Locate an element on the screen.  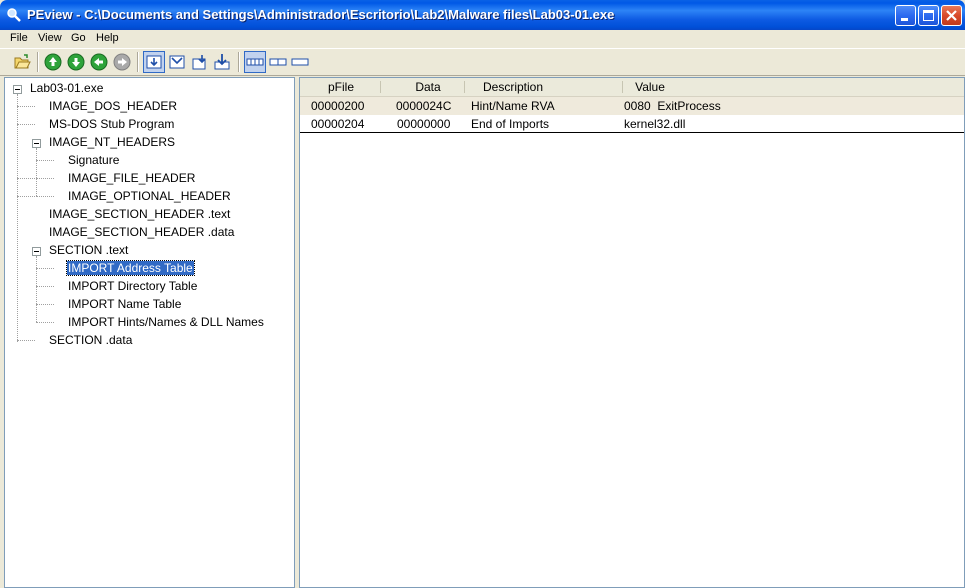
close-button is located at coordinates (951, 15).